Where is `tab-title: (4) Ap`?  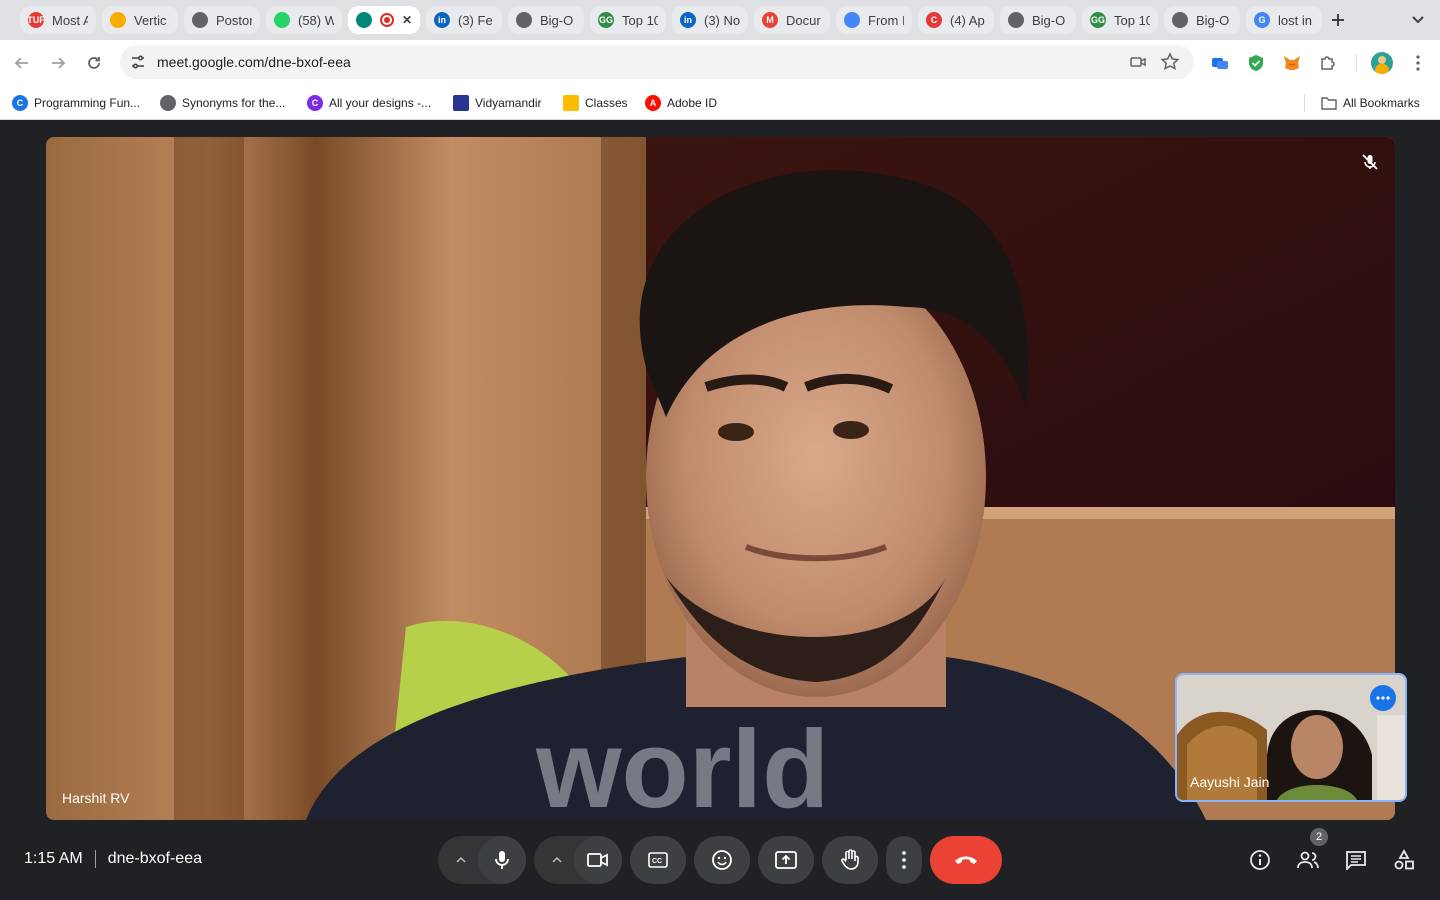
tab-title: (4) Ap is located at coordinates (967, 20).